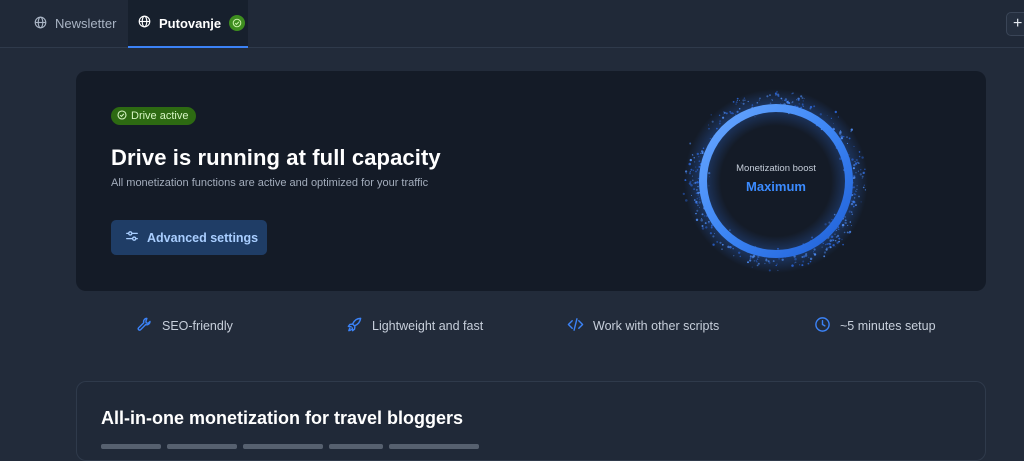  Describe the element at coordinates (184, 326) in the screenshot. I see `feature-item: SEO-friendly` at that location.